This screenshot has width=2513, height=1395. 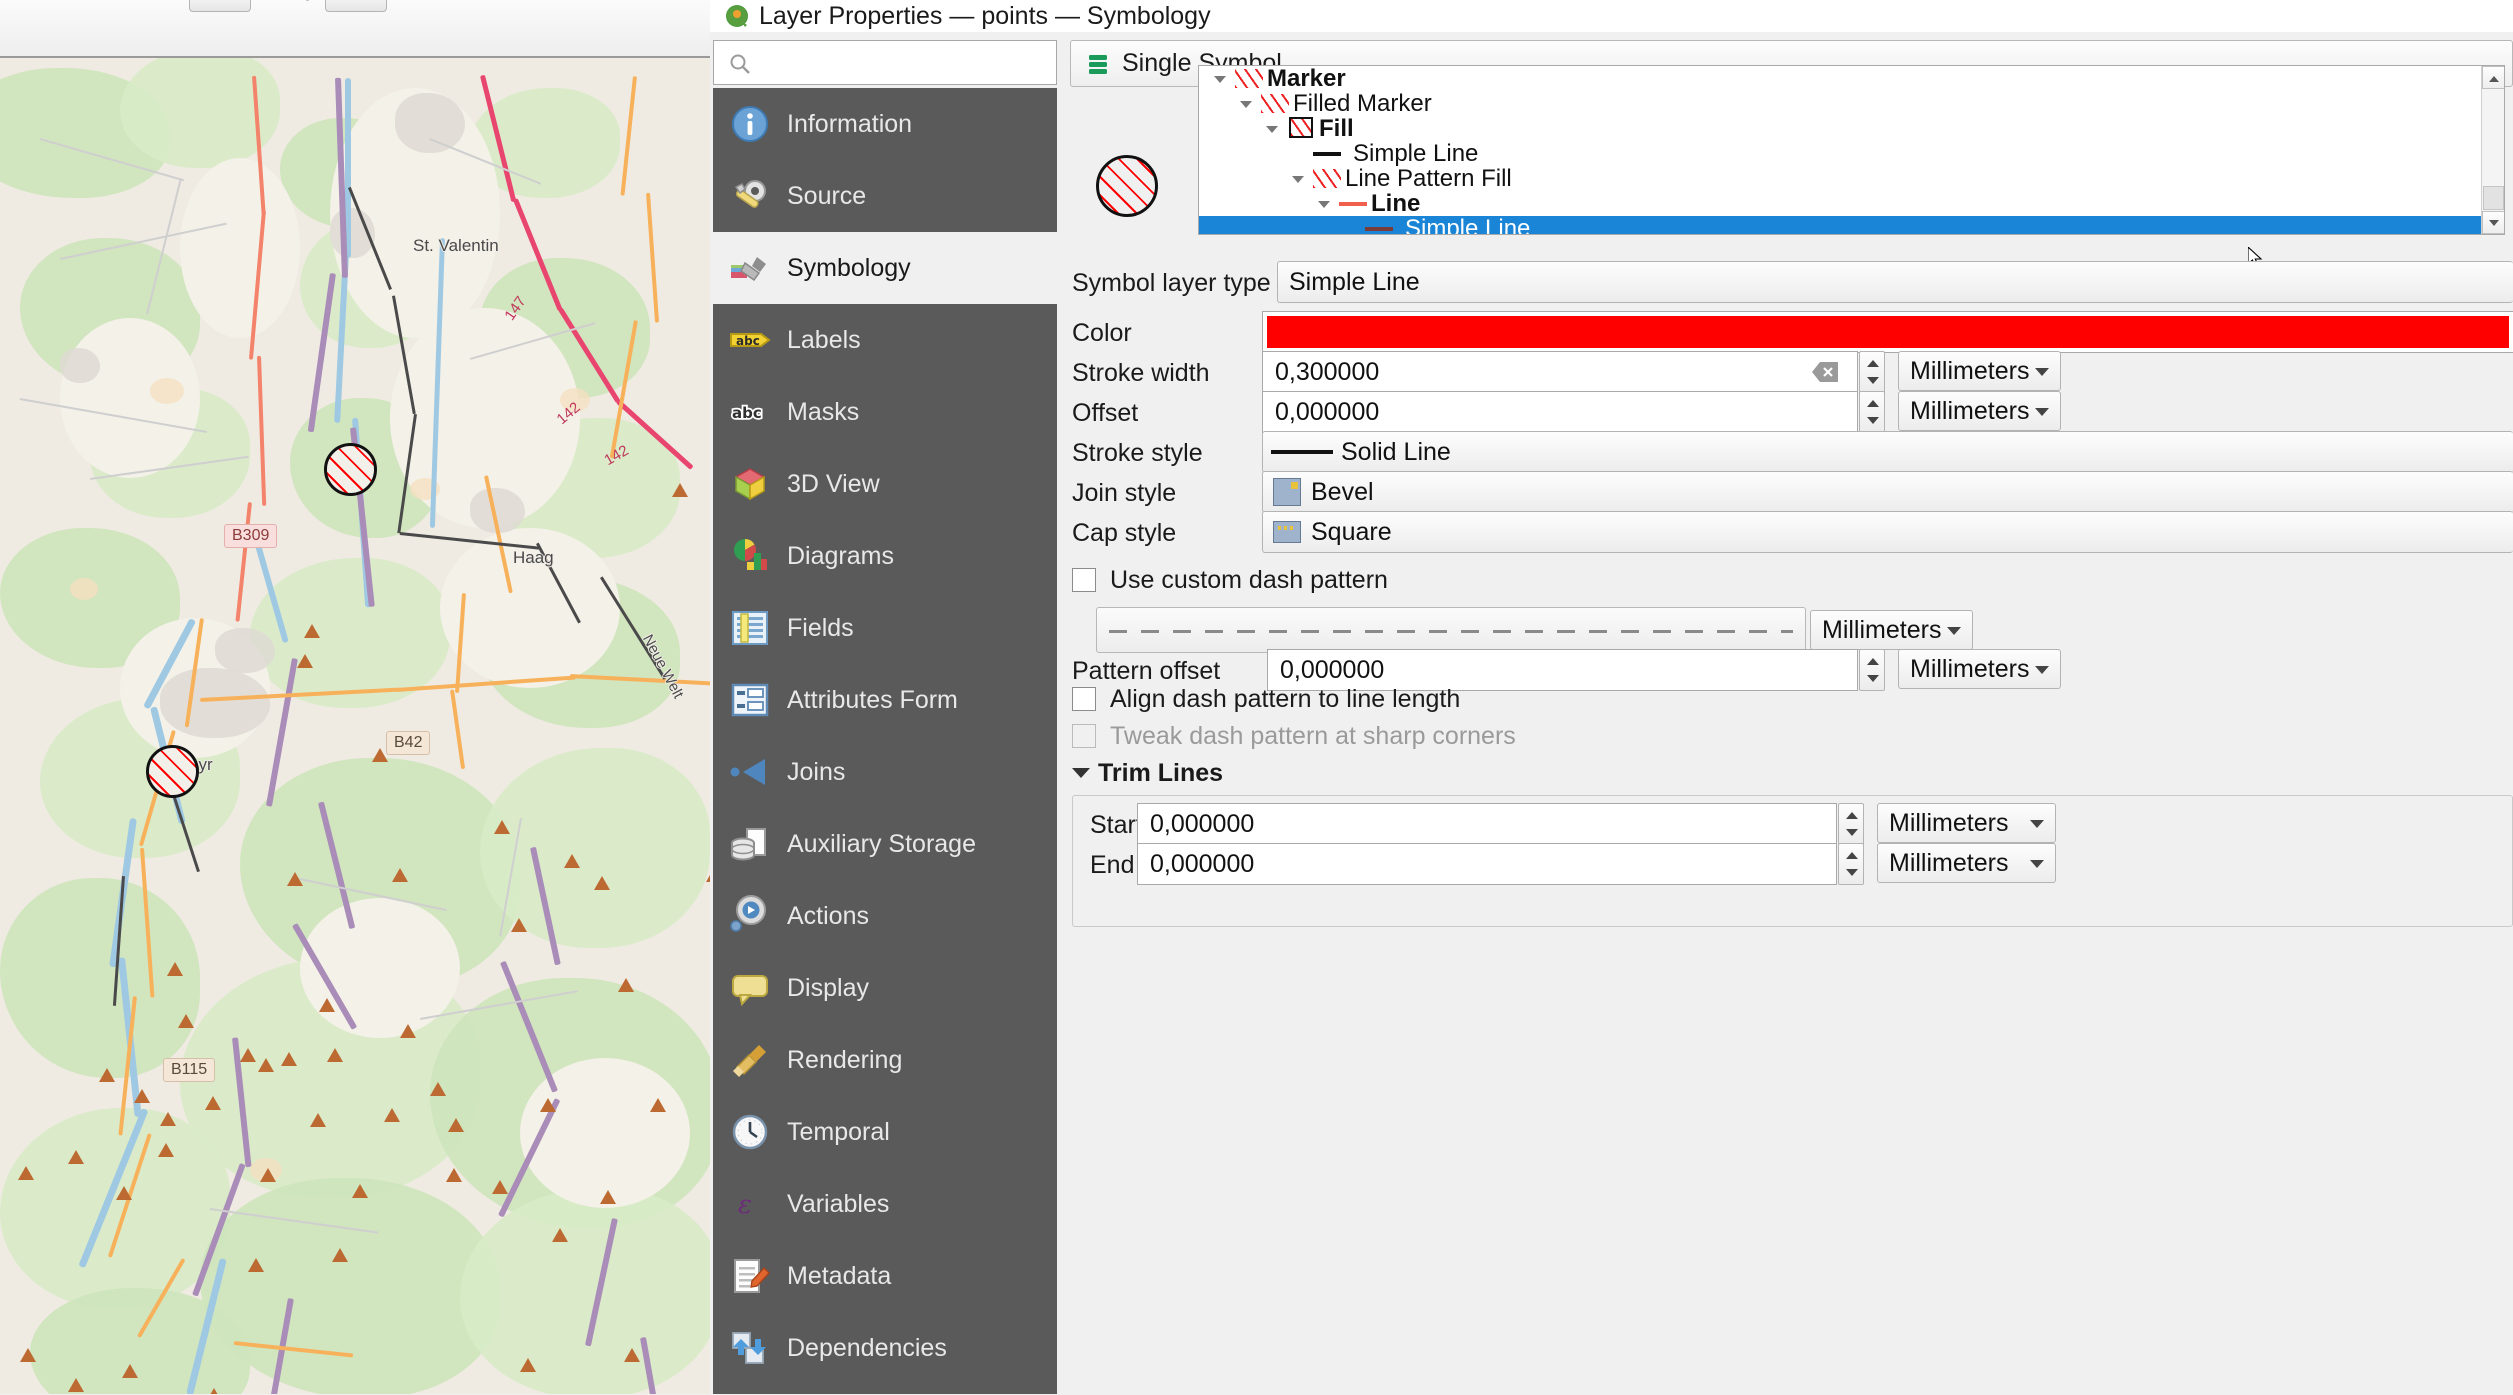 What do you see at coordinates (533, 557) in the screenshot?
I see `map-place-label: Haag` at bounding box center [533, 557].